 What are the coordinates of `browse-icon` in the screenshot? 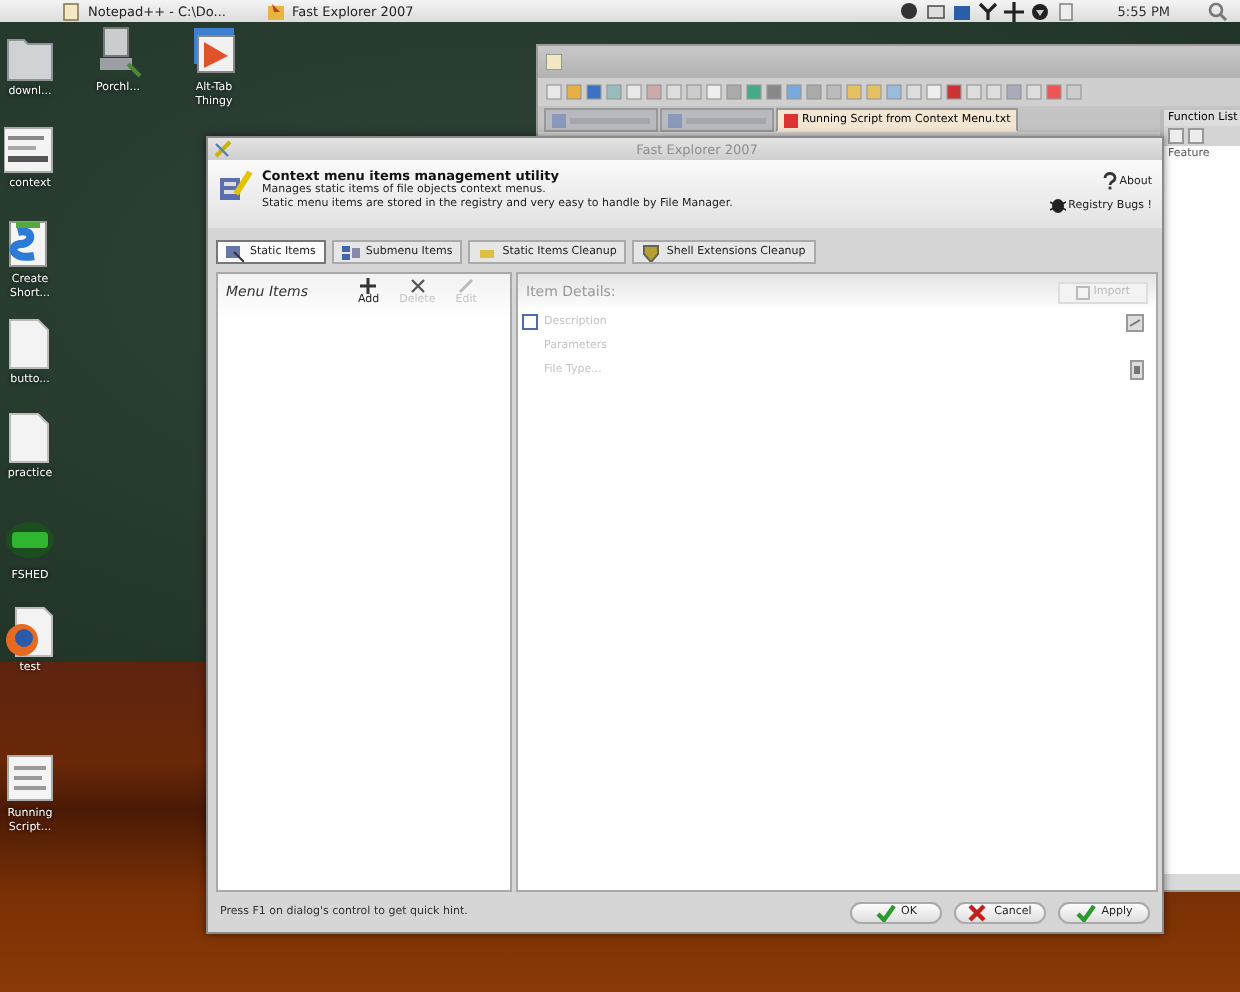 It's located at (1137, 370).